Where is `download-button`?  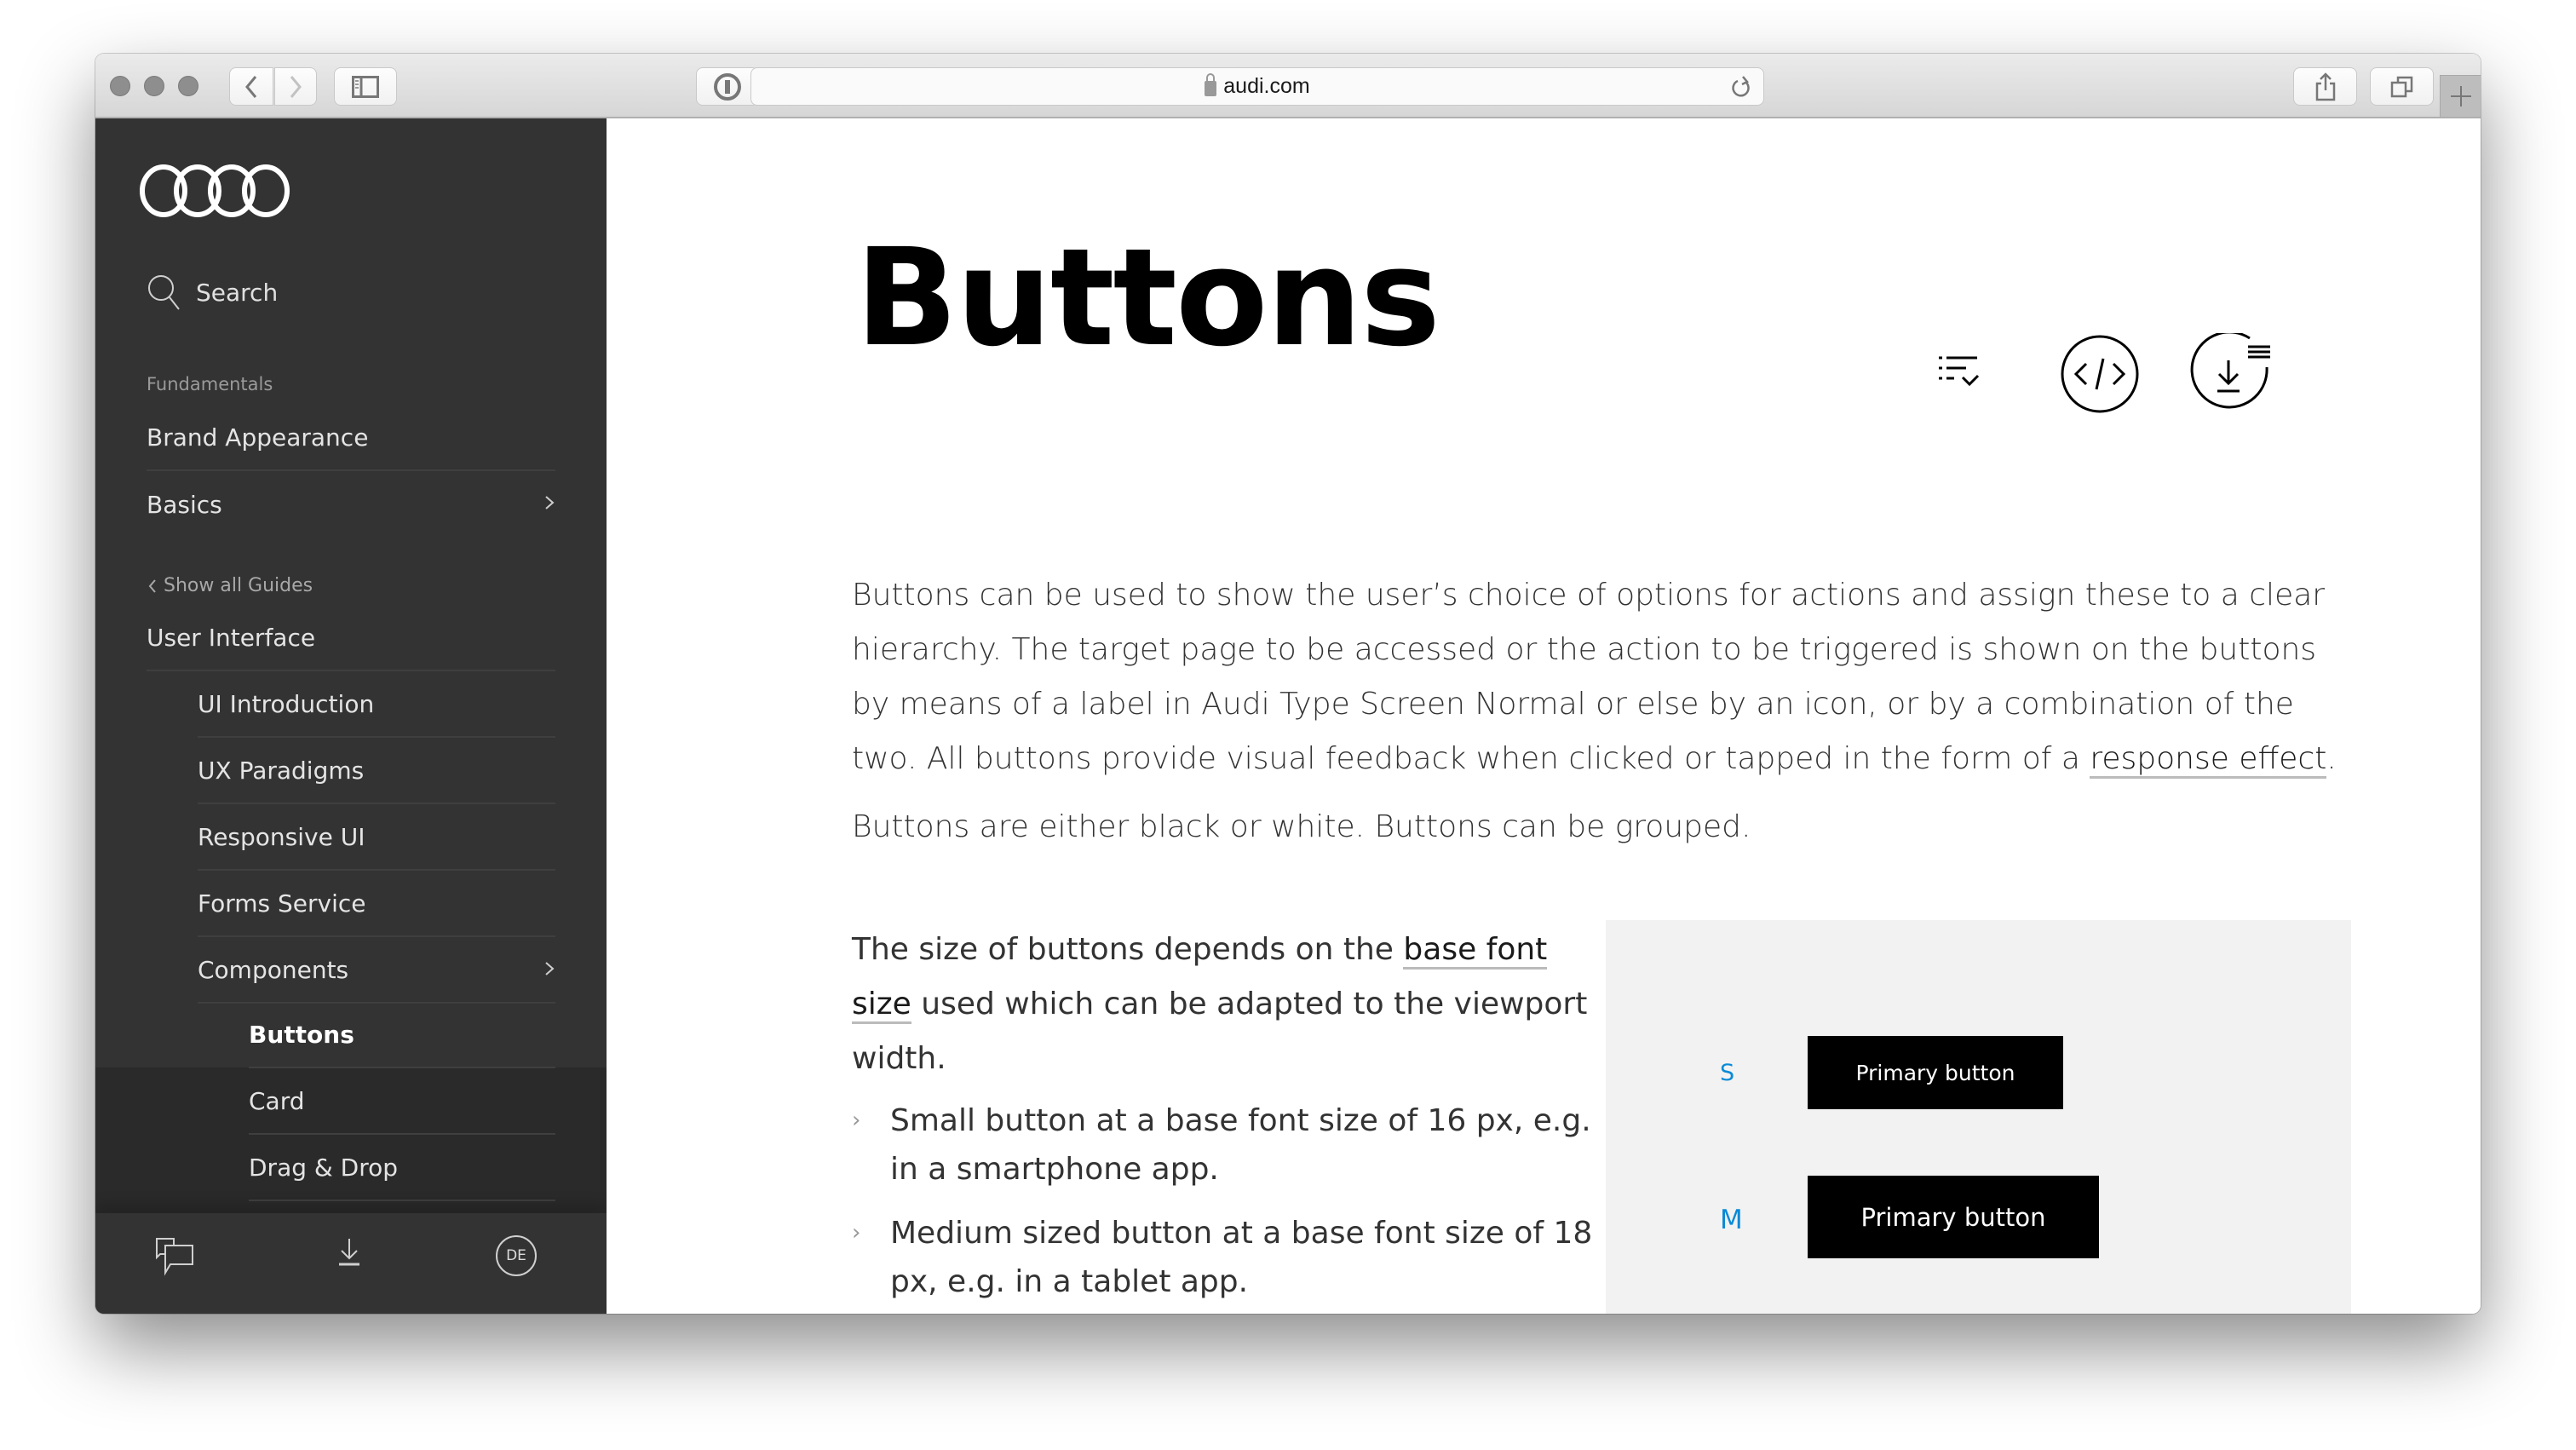
download-button is located at coordinates (349, 1254).